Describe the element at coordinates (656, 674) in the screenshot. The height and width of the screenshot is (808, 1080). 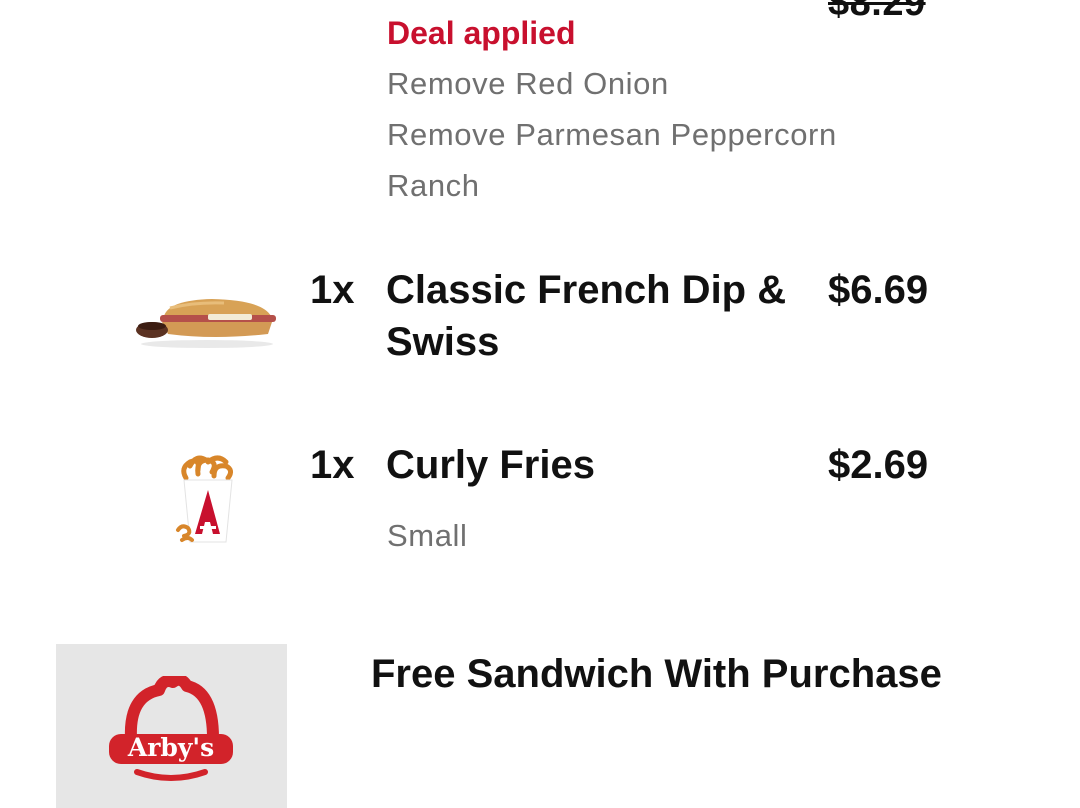
I see `promo-title: Free Sandwich With Purchase` at that location.